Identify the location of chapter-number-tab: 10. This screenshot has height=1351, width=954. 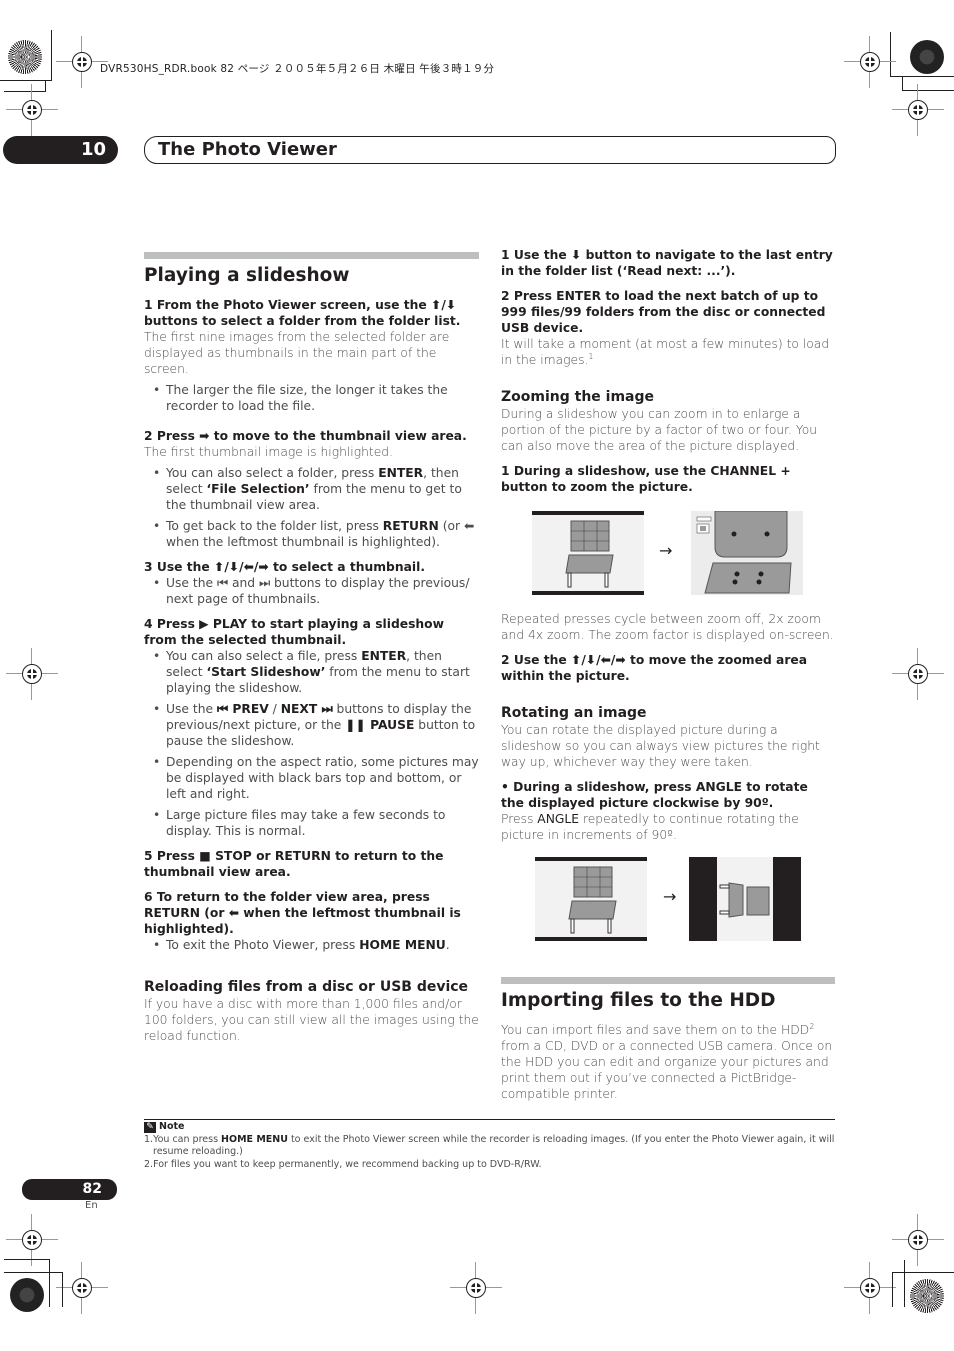
(60, 150).